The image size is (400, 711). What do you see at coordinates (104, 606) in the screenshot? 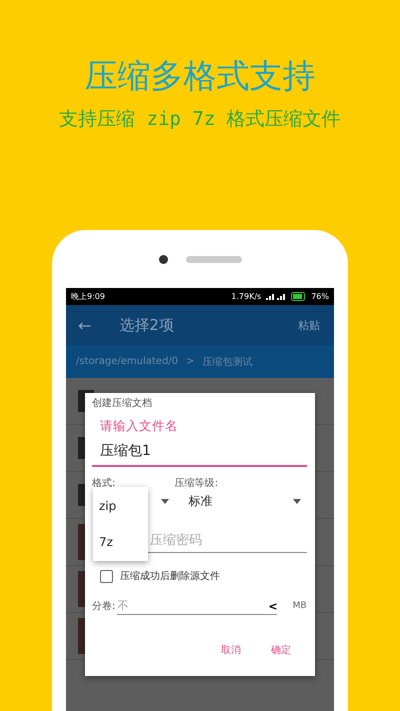
I see `split-label: 分卷:` at bounding box center [104, 606].